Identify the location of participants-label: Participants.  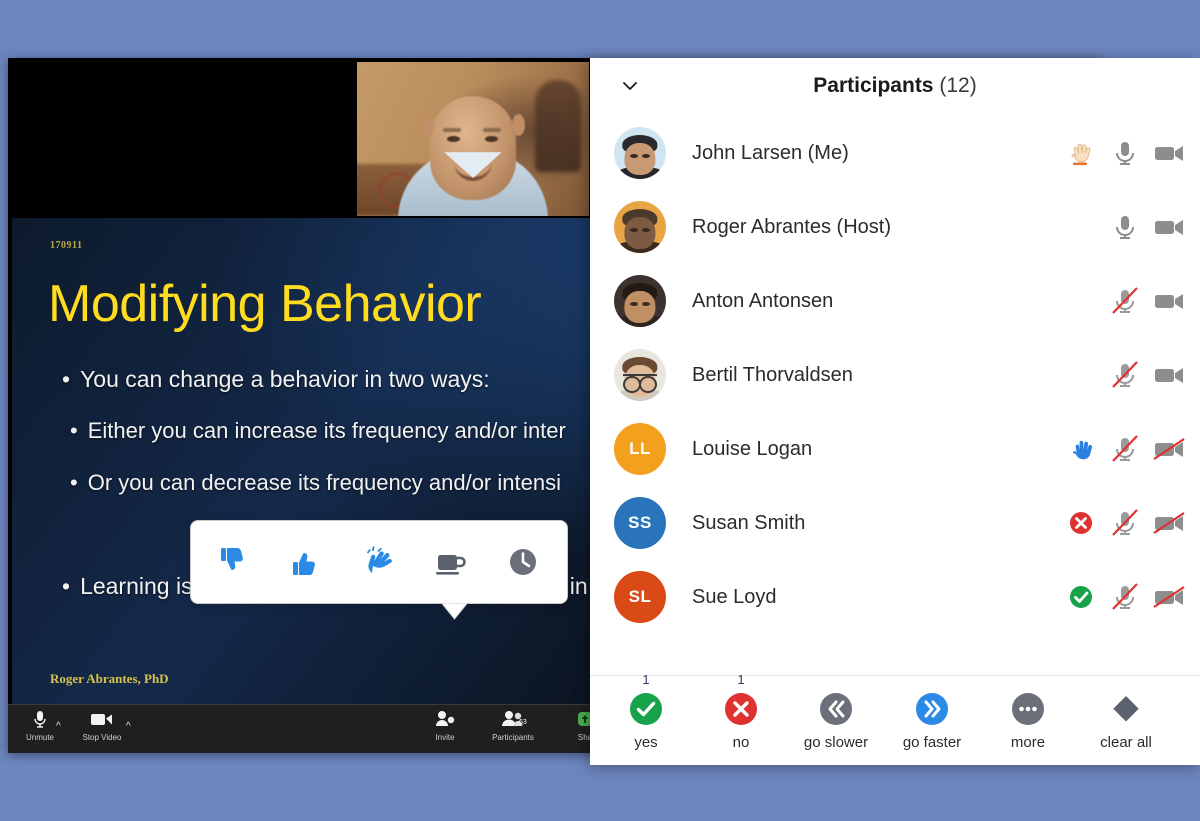
(513, 737).